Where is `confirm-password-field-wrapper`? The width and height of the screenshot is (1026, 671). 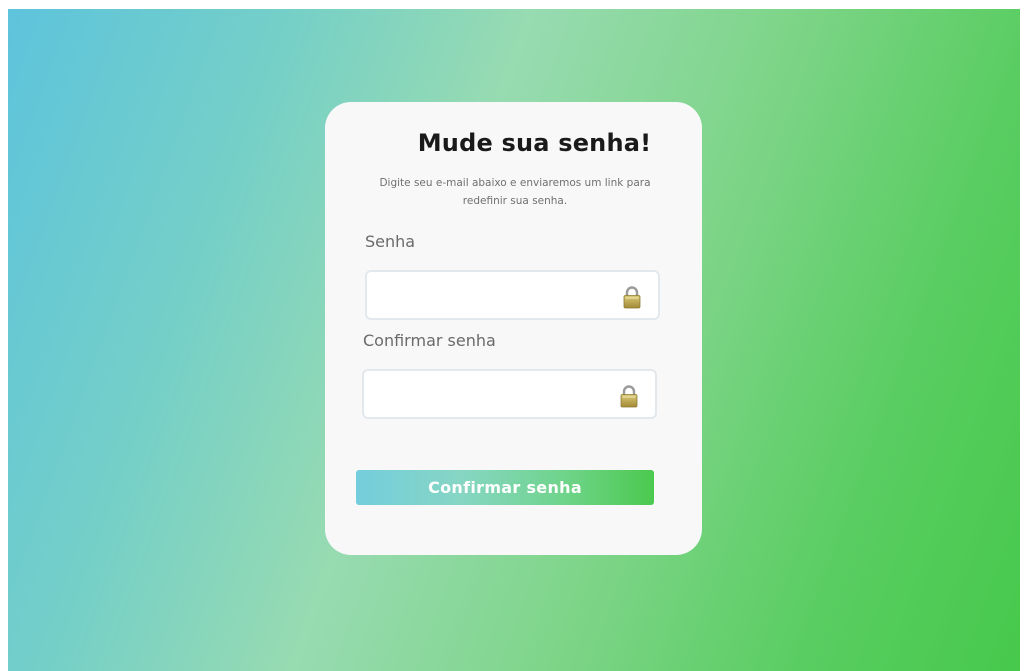
confirm-password-field-wrapper is located at coordinates (509, 394).